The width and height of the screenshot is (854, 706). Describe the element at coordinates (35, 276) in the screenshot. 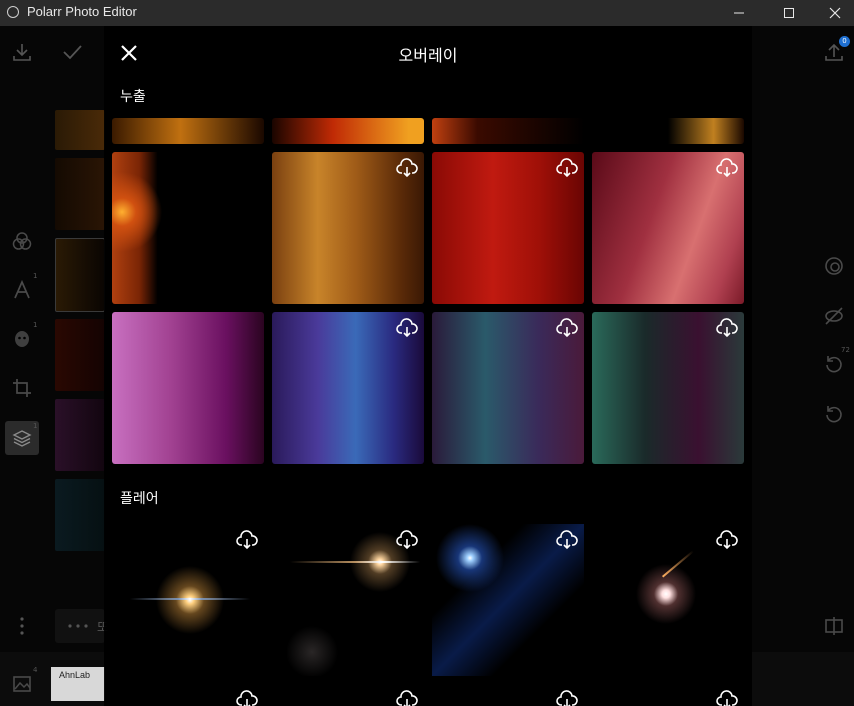

I see `text-tool-badge: 1` at that location.